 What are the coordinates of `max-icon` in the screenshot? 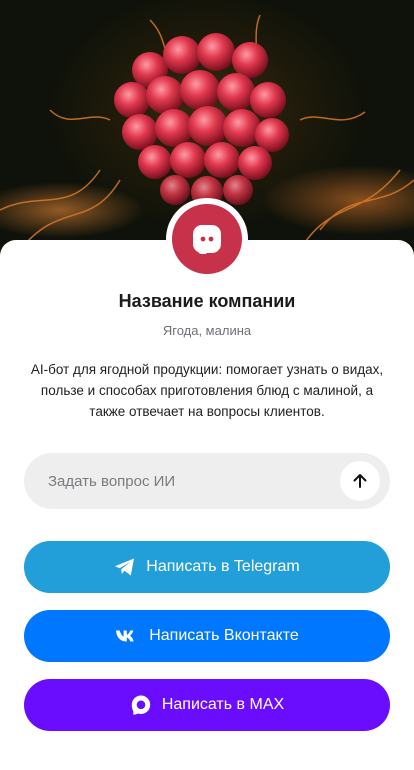 It's located at (141, 705).